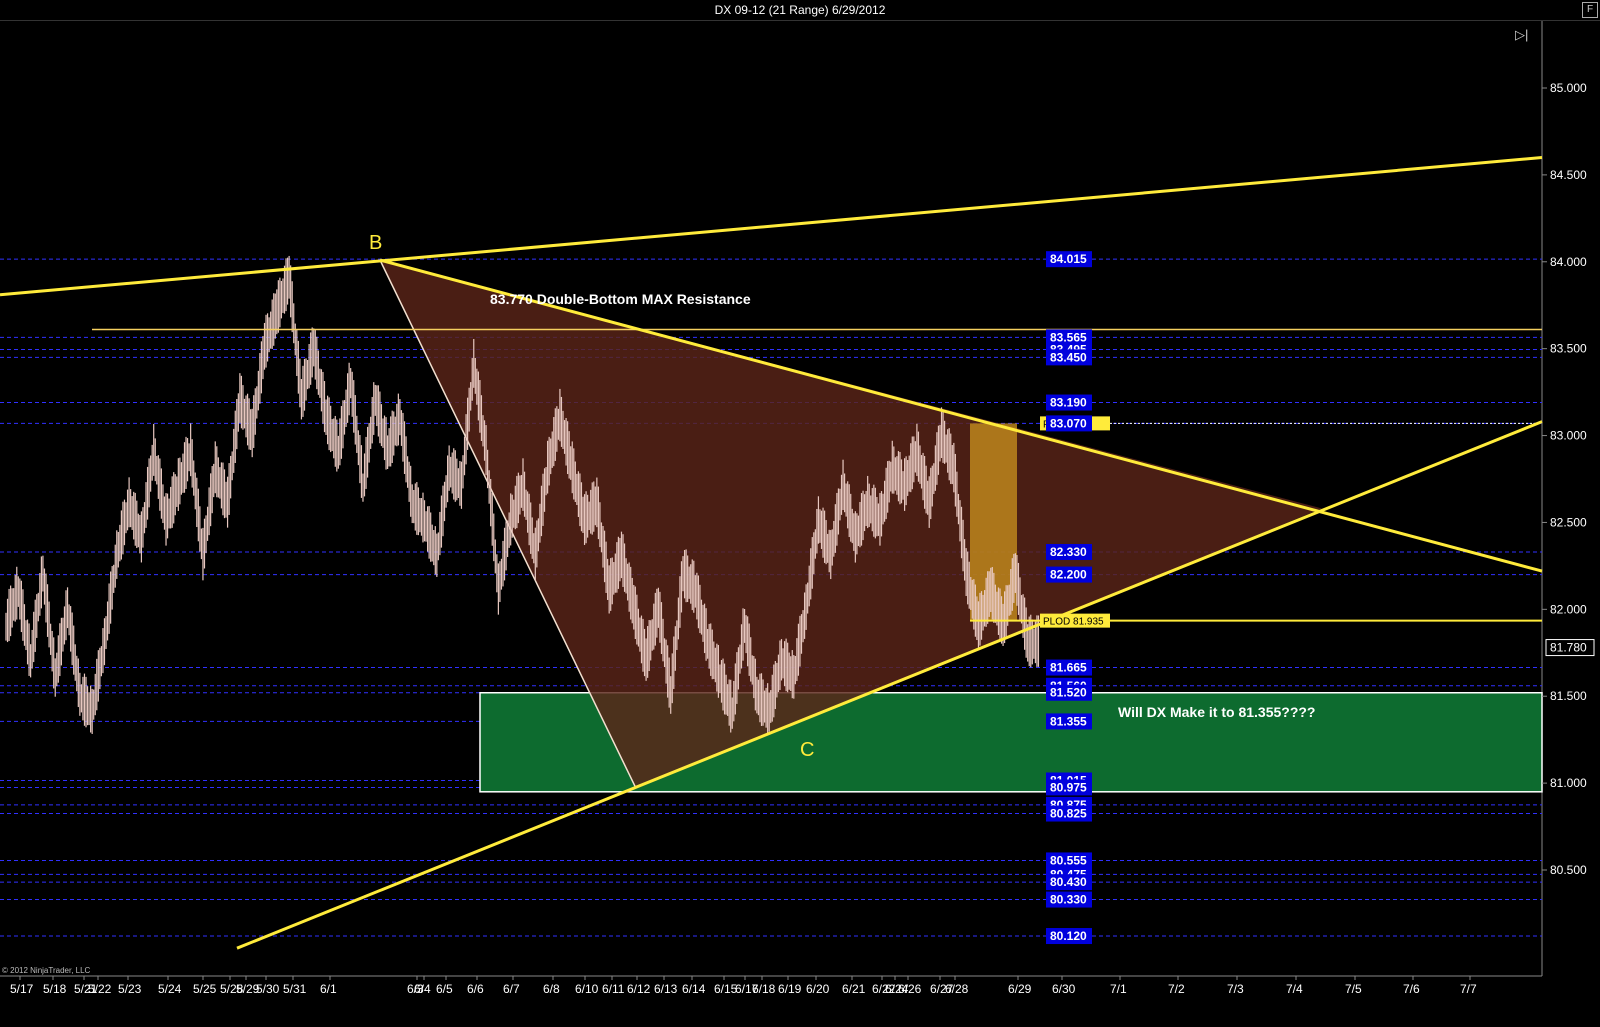 This screenshot has height=1027, width=1600. Describe the element at coordinates (1068, 552) in the screenshot. I see `level-label: 82.330` at that location.